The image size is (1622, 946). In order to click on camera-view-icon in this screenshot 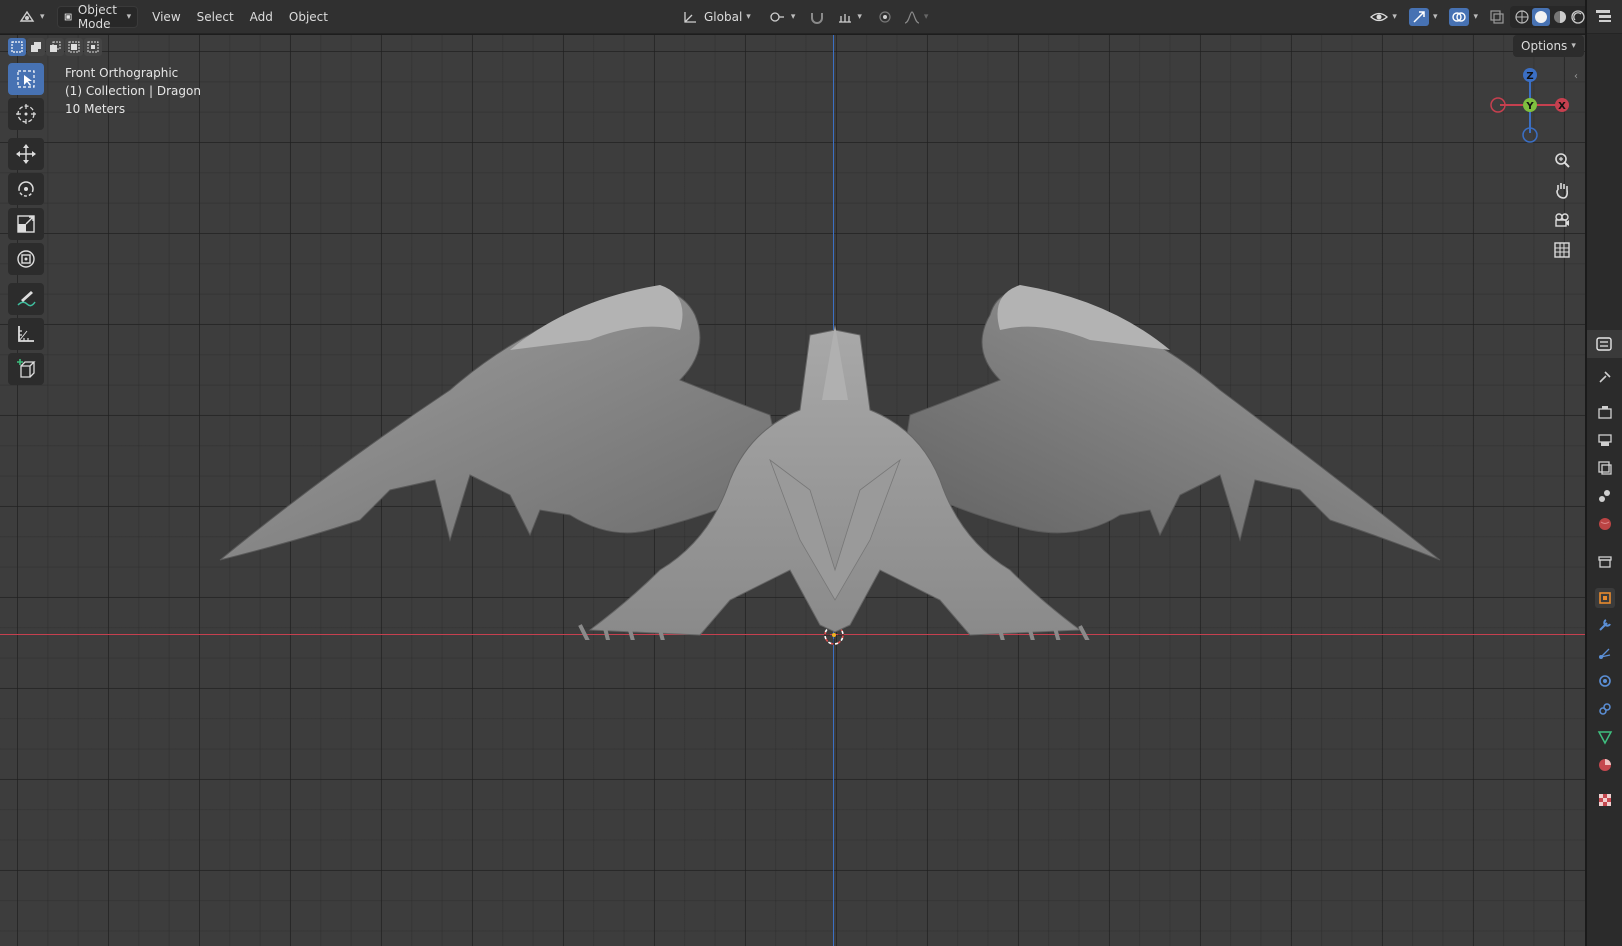, I will do `click(1562, 220)`.